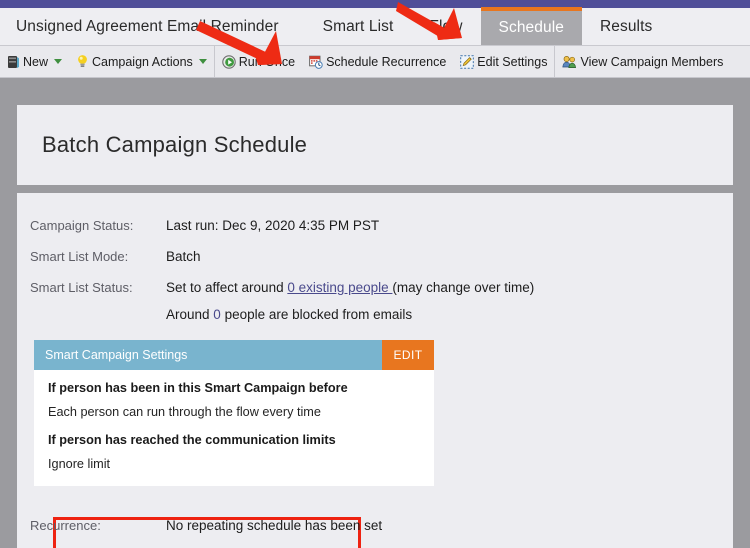 The width and height of the screenshot is (750, 548). What do you see at coordinates (652, 61) in the screenshot?
I see `view-campaign-members-label: View Campaign Members` at bounding box center [652, 61].